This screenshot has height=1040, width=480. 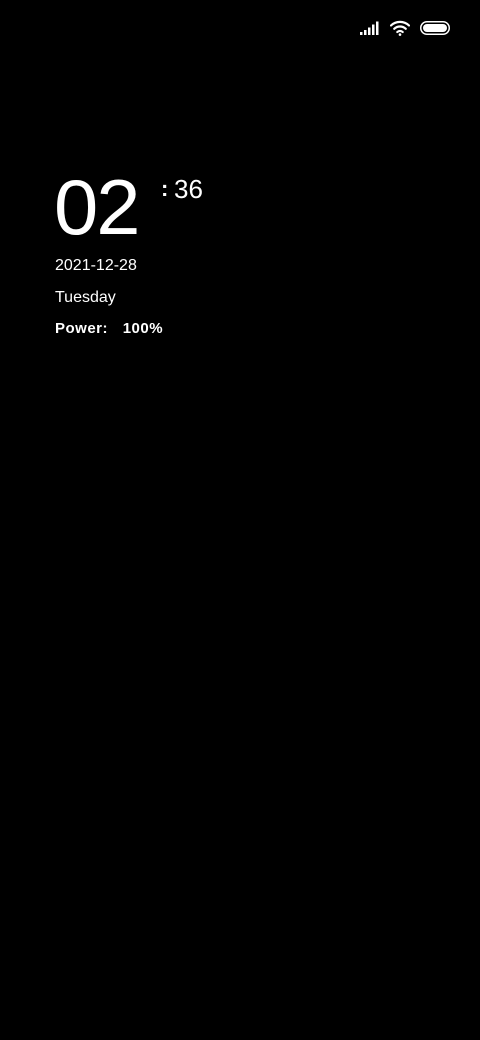 I want to click on date-label: 2021-12-28, so click(x=96, y=265).